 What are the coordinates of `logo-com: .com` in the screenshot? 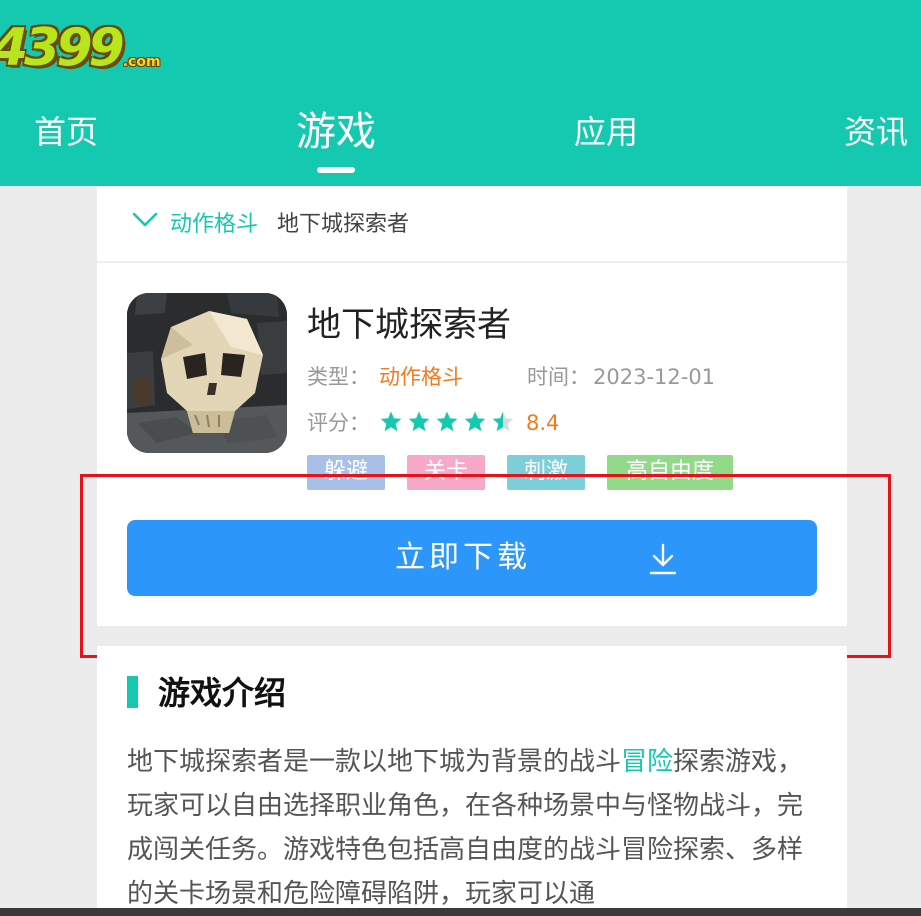 It's located at (141, 62).